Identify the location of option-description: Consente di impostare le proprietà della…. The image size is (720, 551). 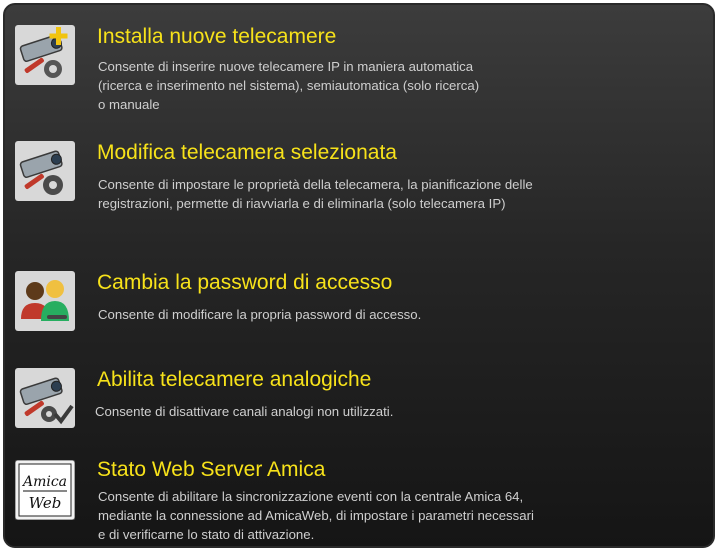
(315, 194).